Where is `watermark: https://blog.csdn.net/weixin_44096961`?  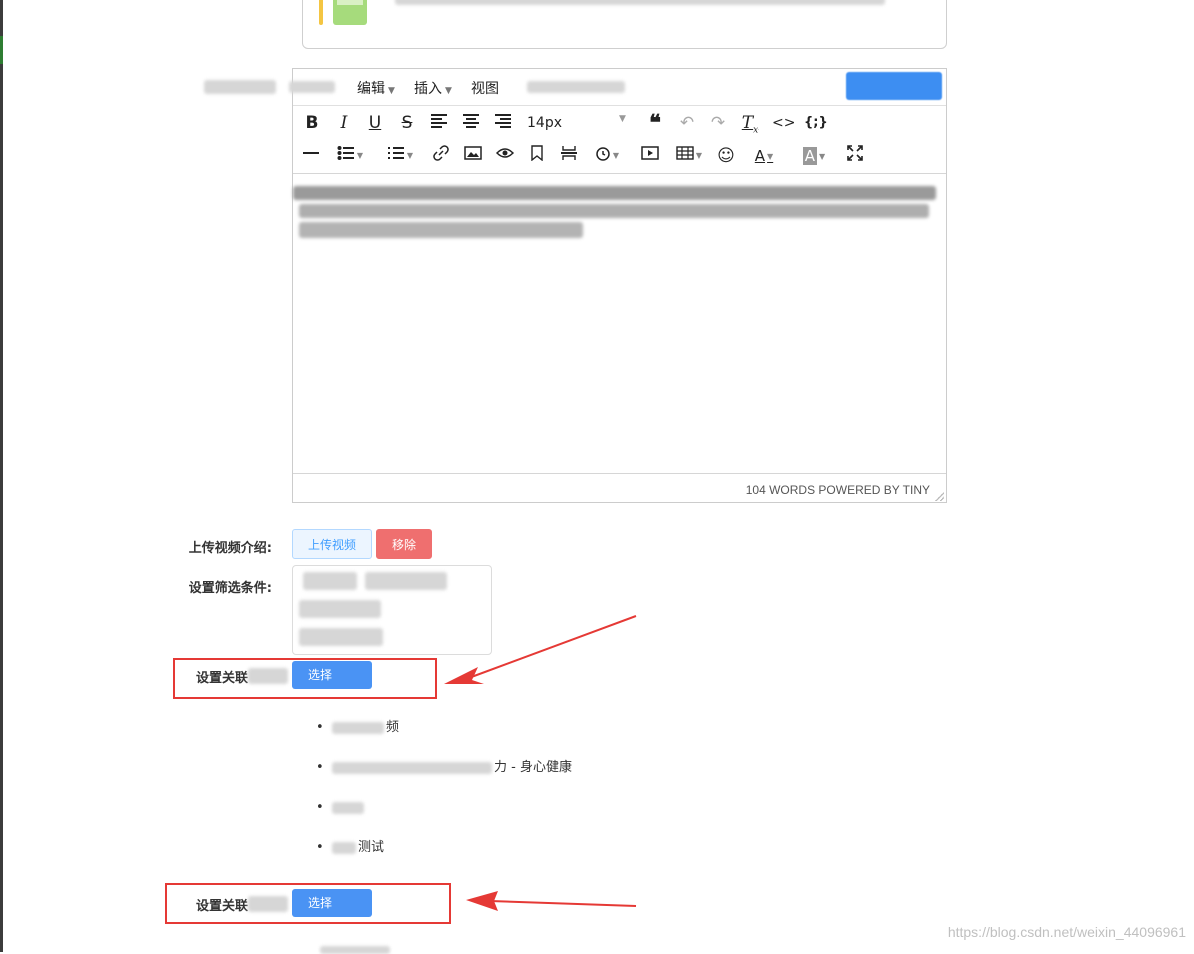 watermark: https://blog.csdn.net/weixin_44096961 is located at coordinates (1066, 932).